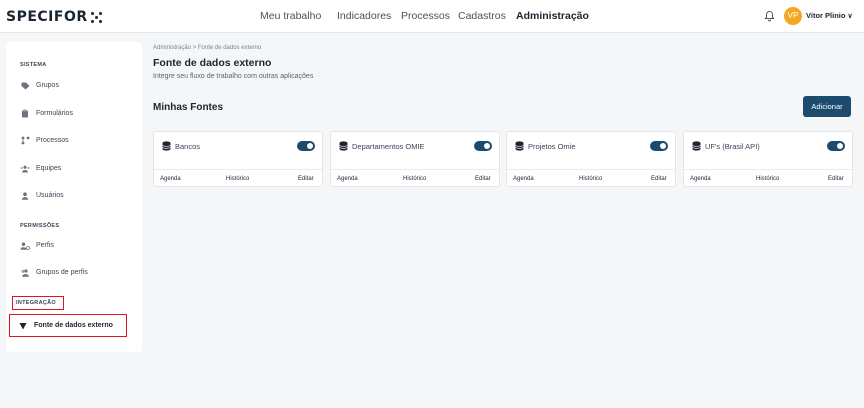 The width and height of the screenshot is (864, 408). Describe the element at coordinates (364, 16) in the screenshot. I see `nav-indicadores: Indicadores` at that location.